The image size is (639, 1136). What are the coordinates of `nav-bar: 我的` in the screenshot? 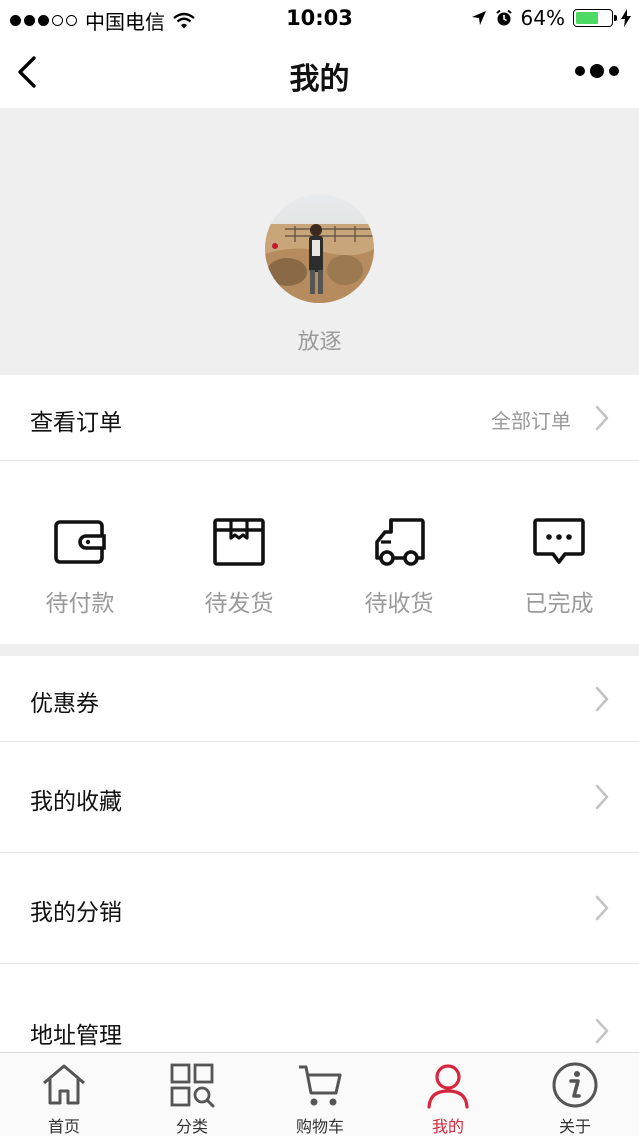 It's located at (319, 72).